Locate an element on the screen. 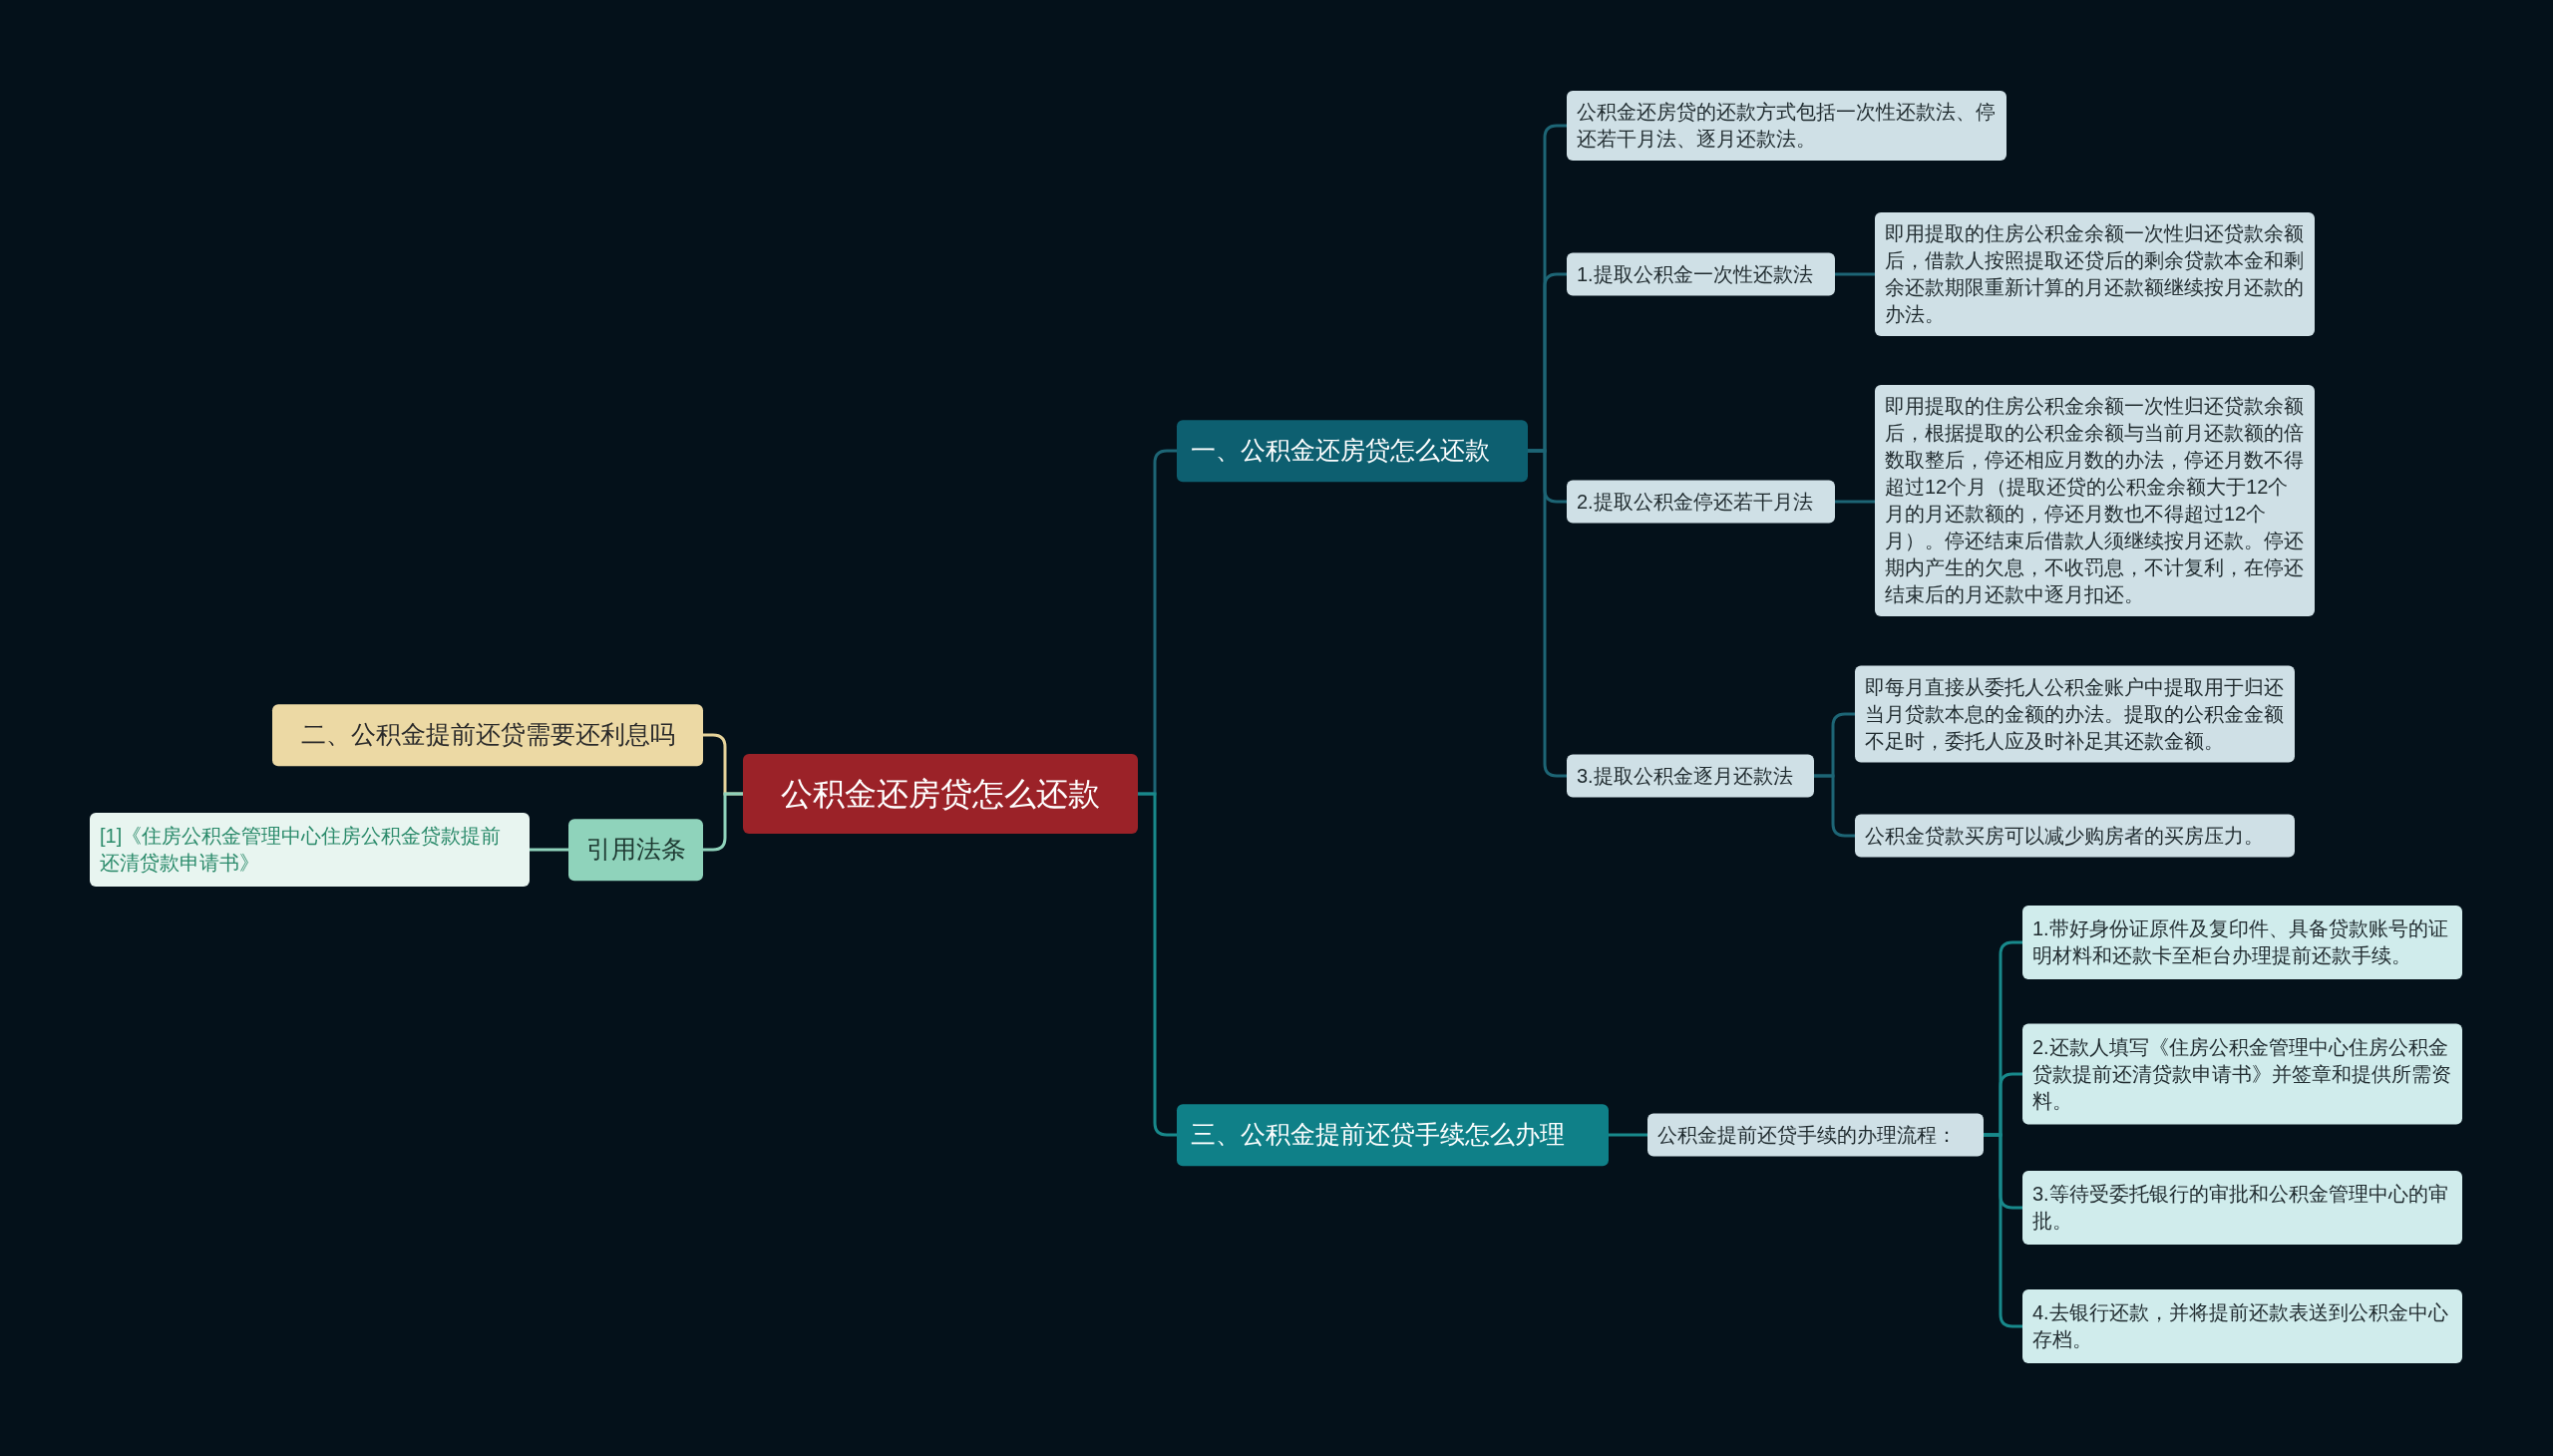 The width and height of the screenshot is (2553, 1456). topic-node: 公积金还房贷的还款方式包括一次性还款法、停还若干月法、逐月还款法。 is located at coordinates (1787, 126).